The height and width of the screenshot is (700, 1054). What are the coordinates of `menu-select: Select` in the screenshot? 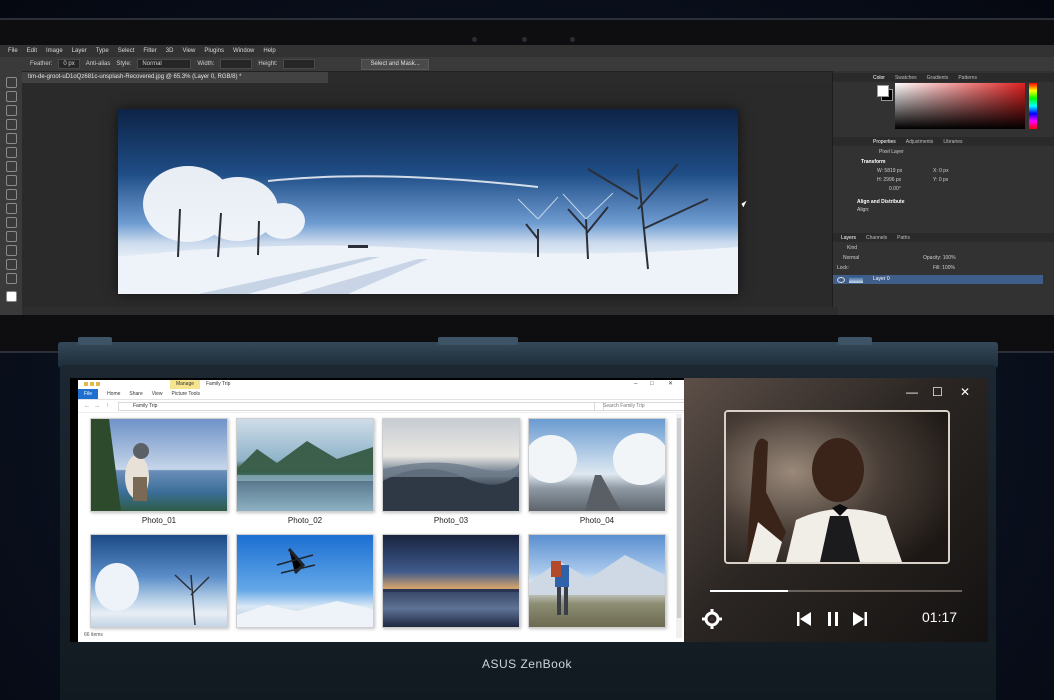 It's located at (126, 51).